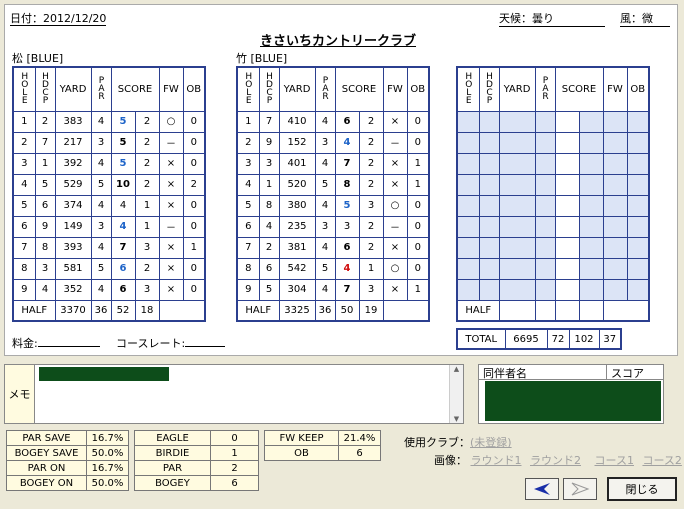 This screenshot has width=684, height=509. I want to click on memo-scrollbar: ▲ ▼, so click(456, 394).